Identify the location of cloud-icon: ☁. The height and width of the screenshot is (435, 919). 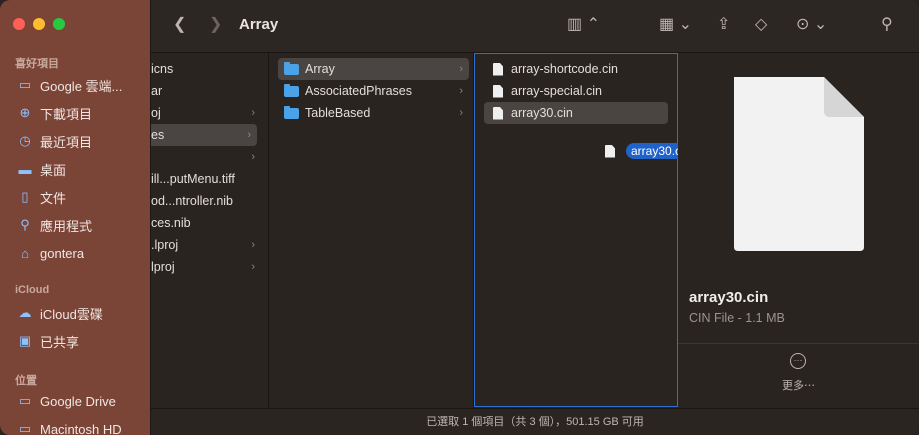
(25, 312).